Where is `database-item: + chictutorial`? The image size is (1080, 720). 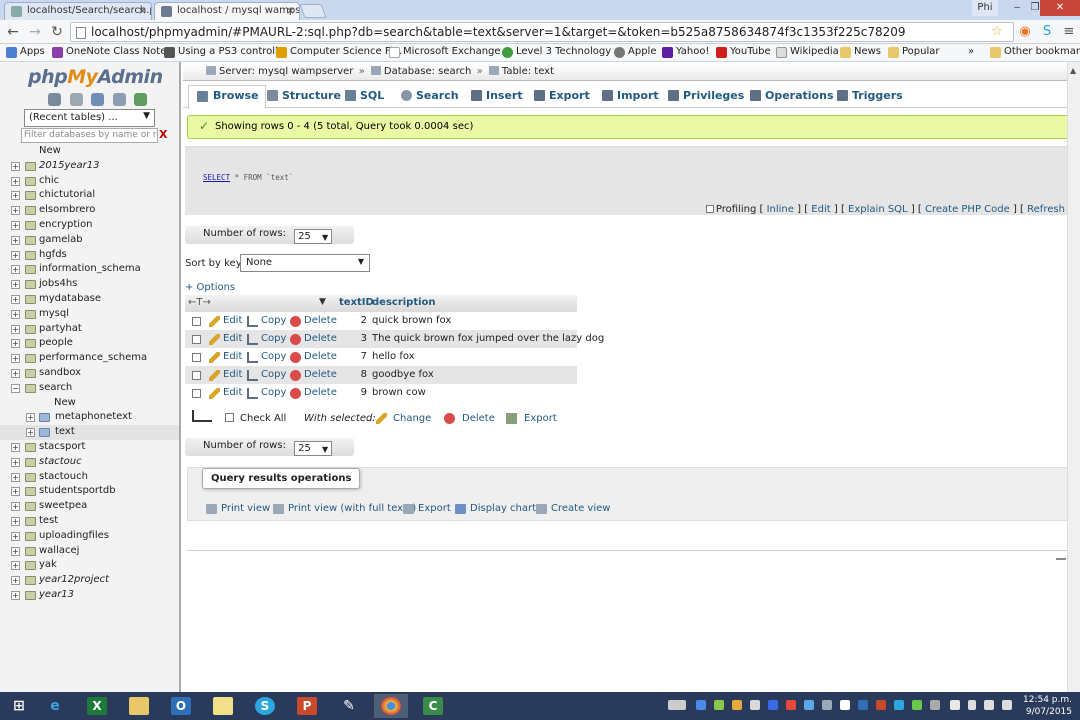
database-item: + chictutorial is located at coordinates (89, 195).